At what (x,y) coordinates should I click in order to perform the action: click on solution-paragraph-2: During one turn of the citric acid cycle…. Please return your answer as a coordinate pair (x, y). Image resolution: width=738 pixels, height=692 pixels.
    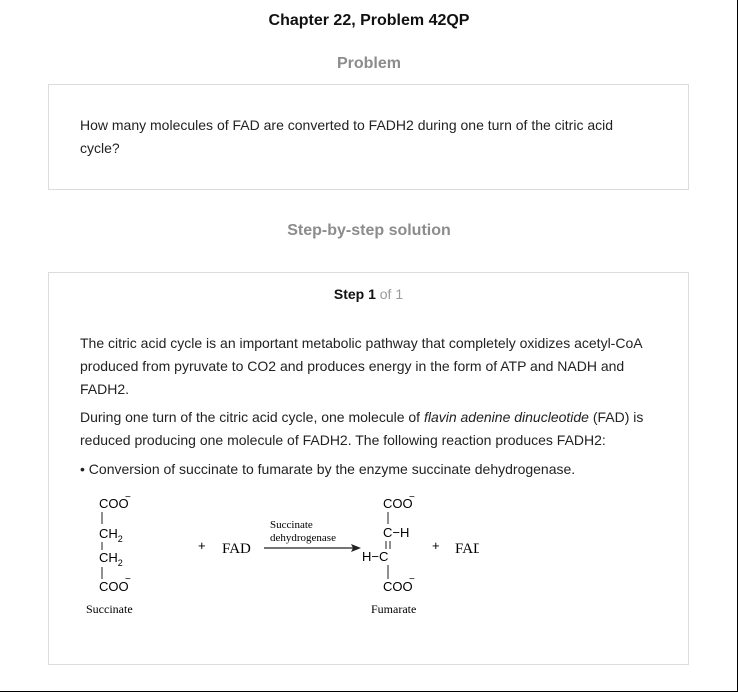
    Looking at the image, I should click on (372, 429).